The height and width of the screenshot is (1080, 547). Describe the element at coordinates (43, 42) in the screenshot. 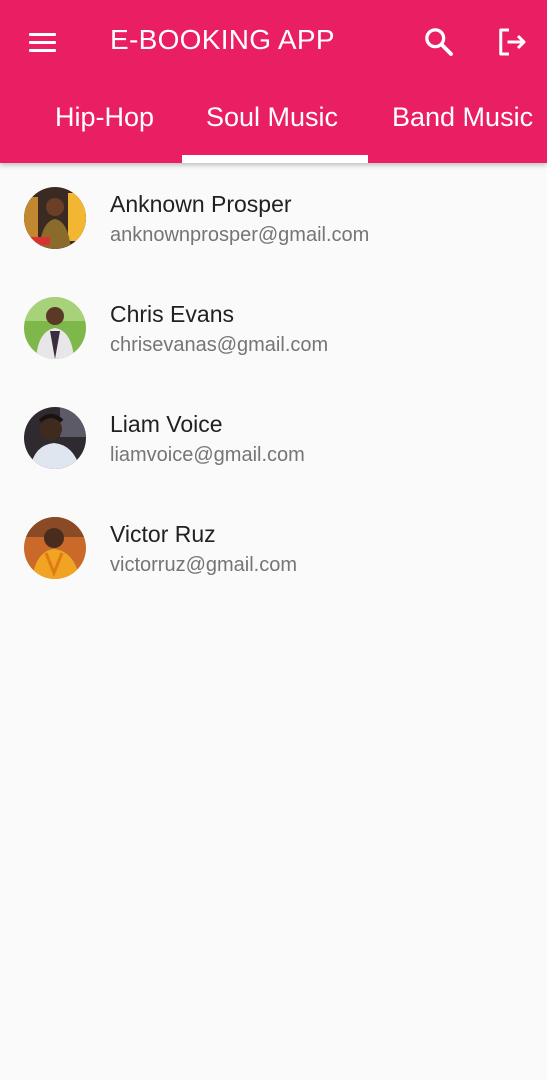

I see `menu-icon` at that location.